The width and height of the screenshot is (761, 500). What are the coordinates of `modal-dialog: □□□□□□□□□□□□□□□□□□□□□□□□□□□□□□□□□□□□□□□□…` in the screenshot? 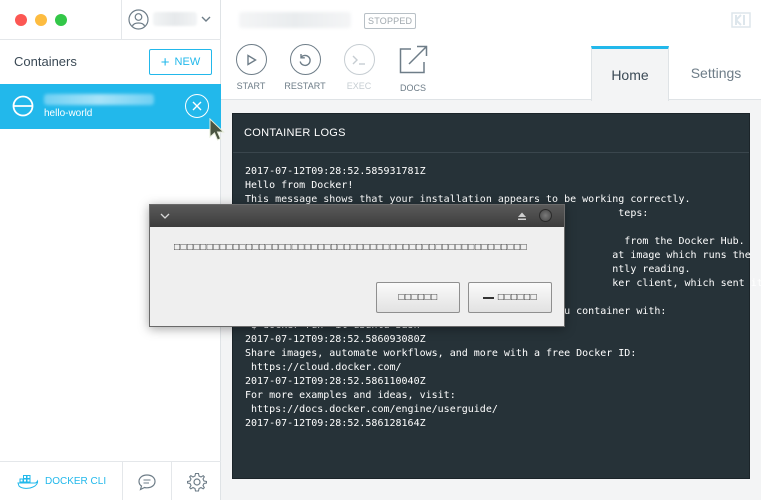 It's located at (357, 265).